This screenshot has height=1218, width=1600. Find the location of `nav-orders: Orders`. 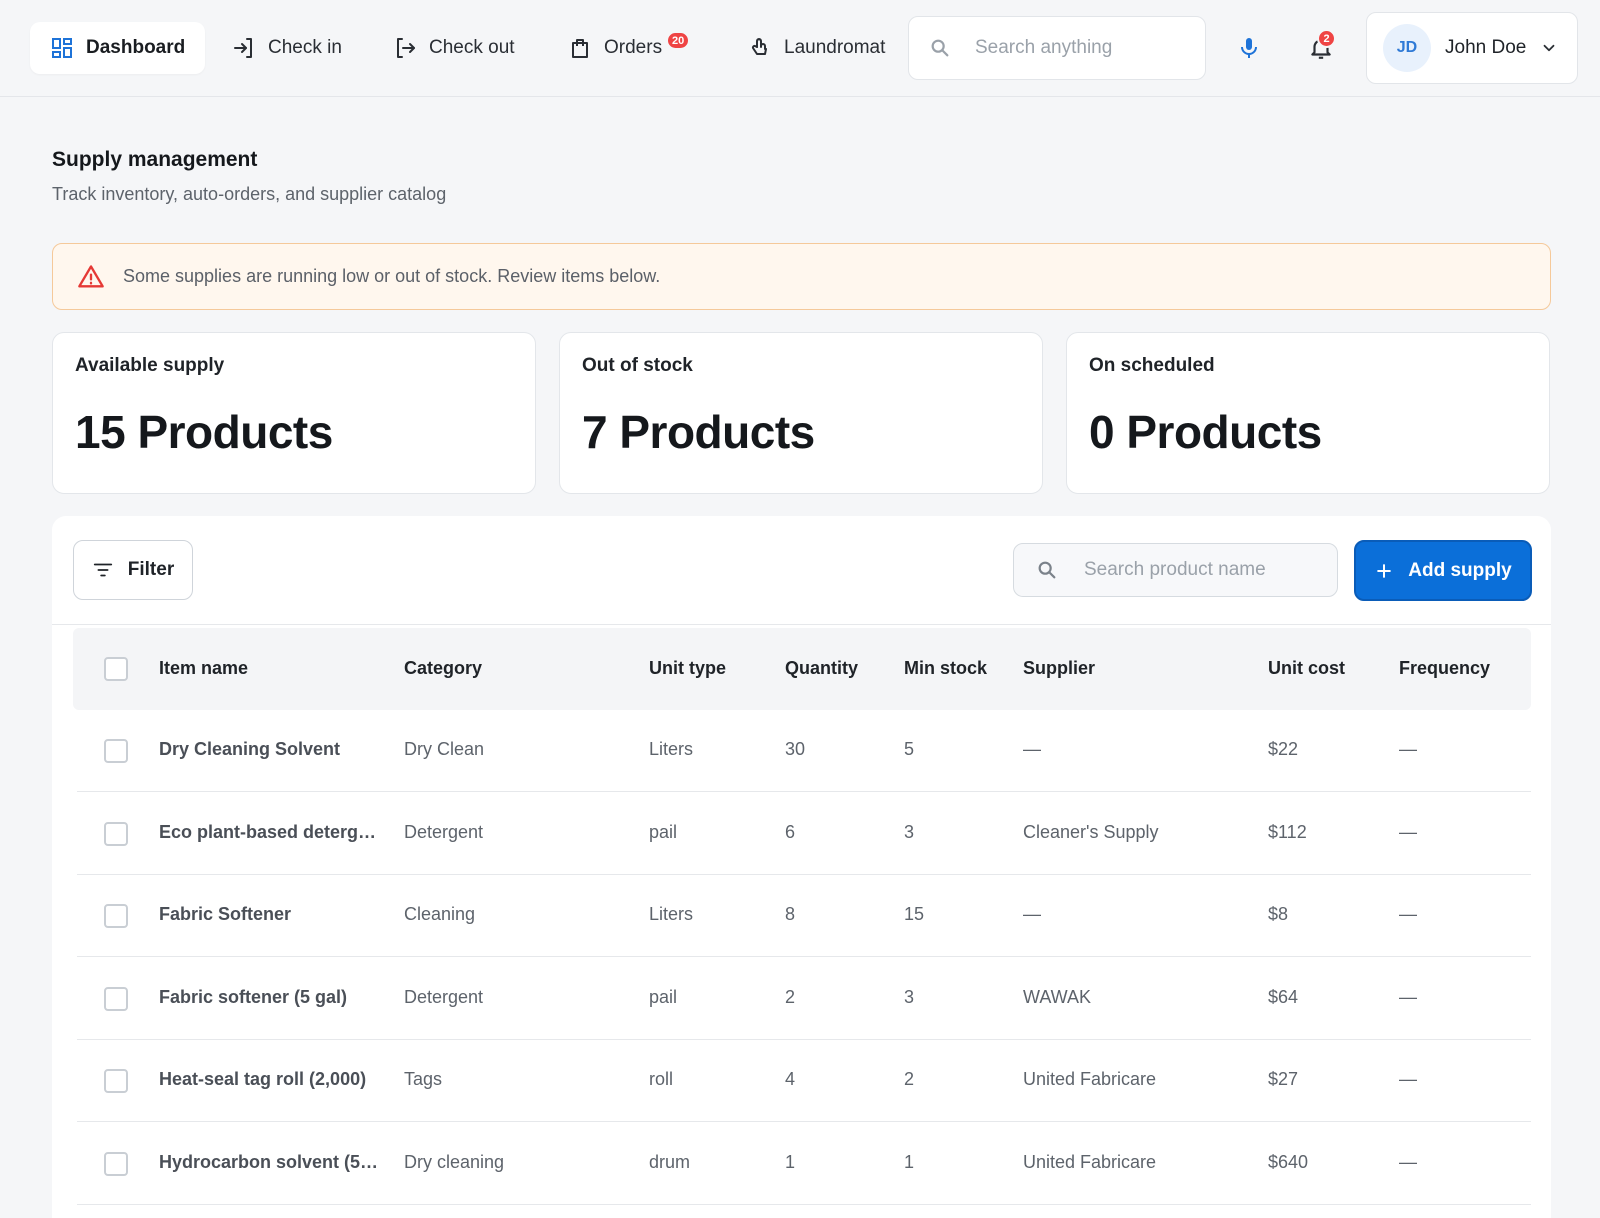

nav-orders: Orders is located at coordinates (615, 48).